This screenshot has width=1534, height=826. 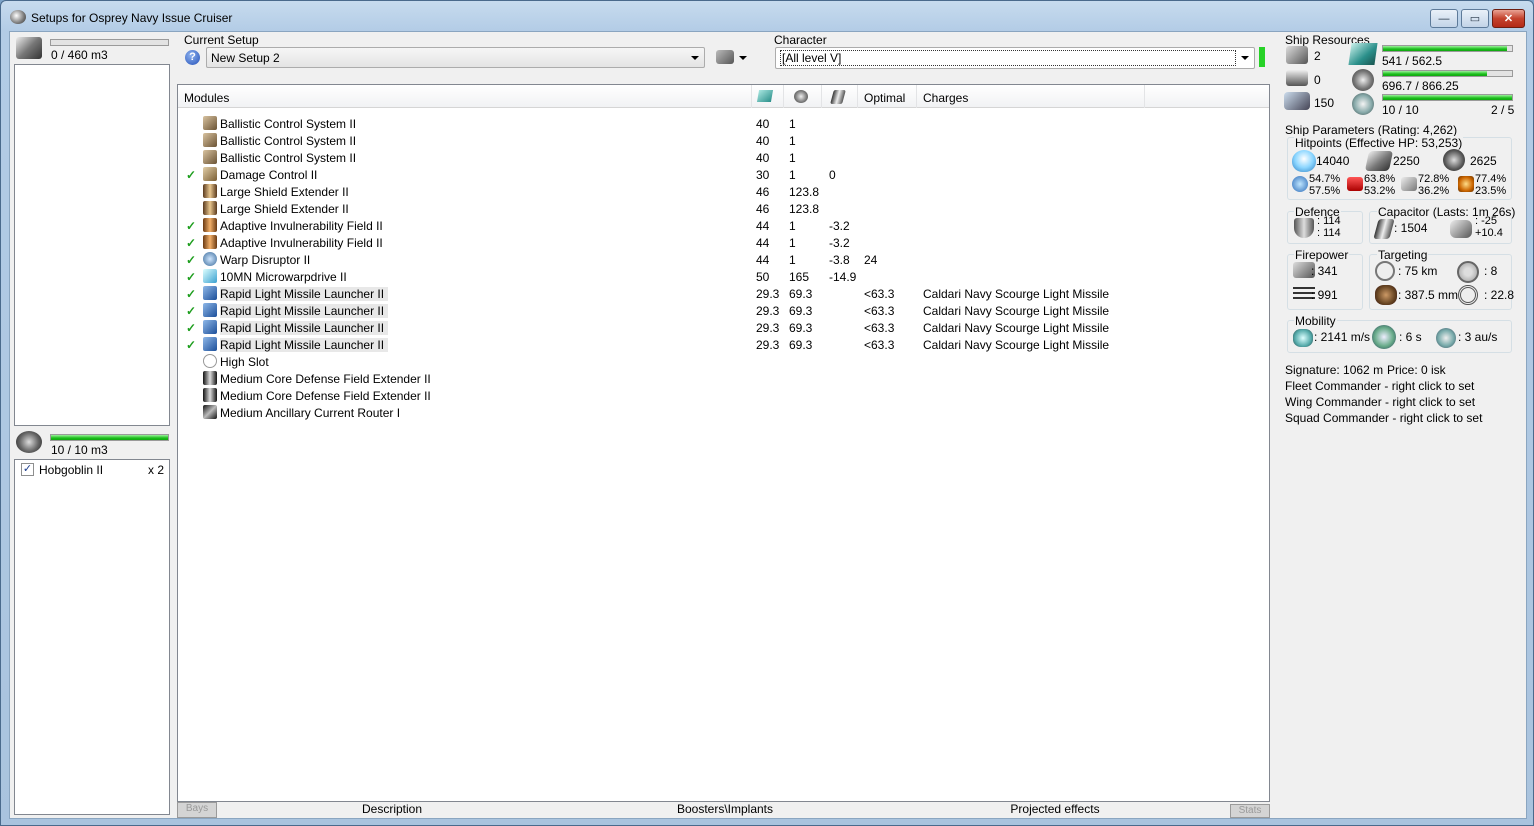 What do you see at coordinates (1468, 295) in the screenshot?
I see `sensor-strength-icon` at bounding box center [1468, 295].